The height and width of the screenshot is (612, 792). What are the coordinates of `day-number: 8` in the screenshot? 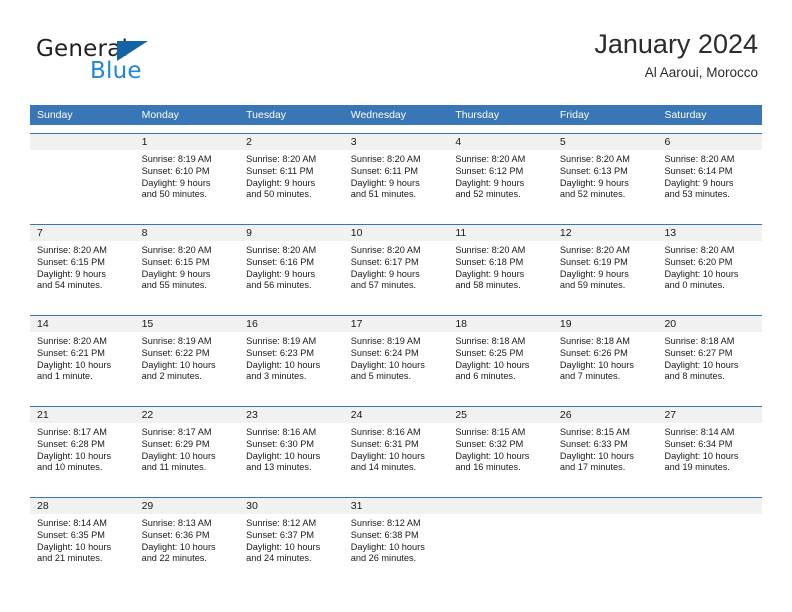 It's located at (187, 233).